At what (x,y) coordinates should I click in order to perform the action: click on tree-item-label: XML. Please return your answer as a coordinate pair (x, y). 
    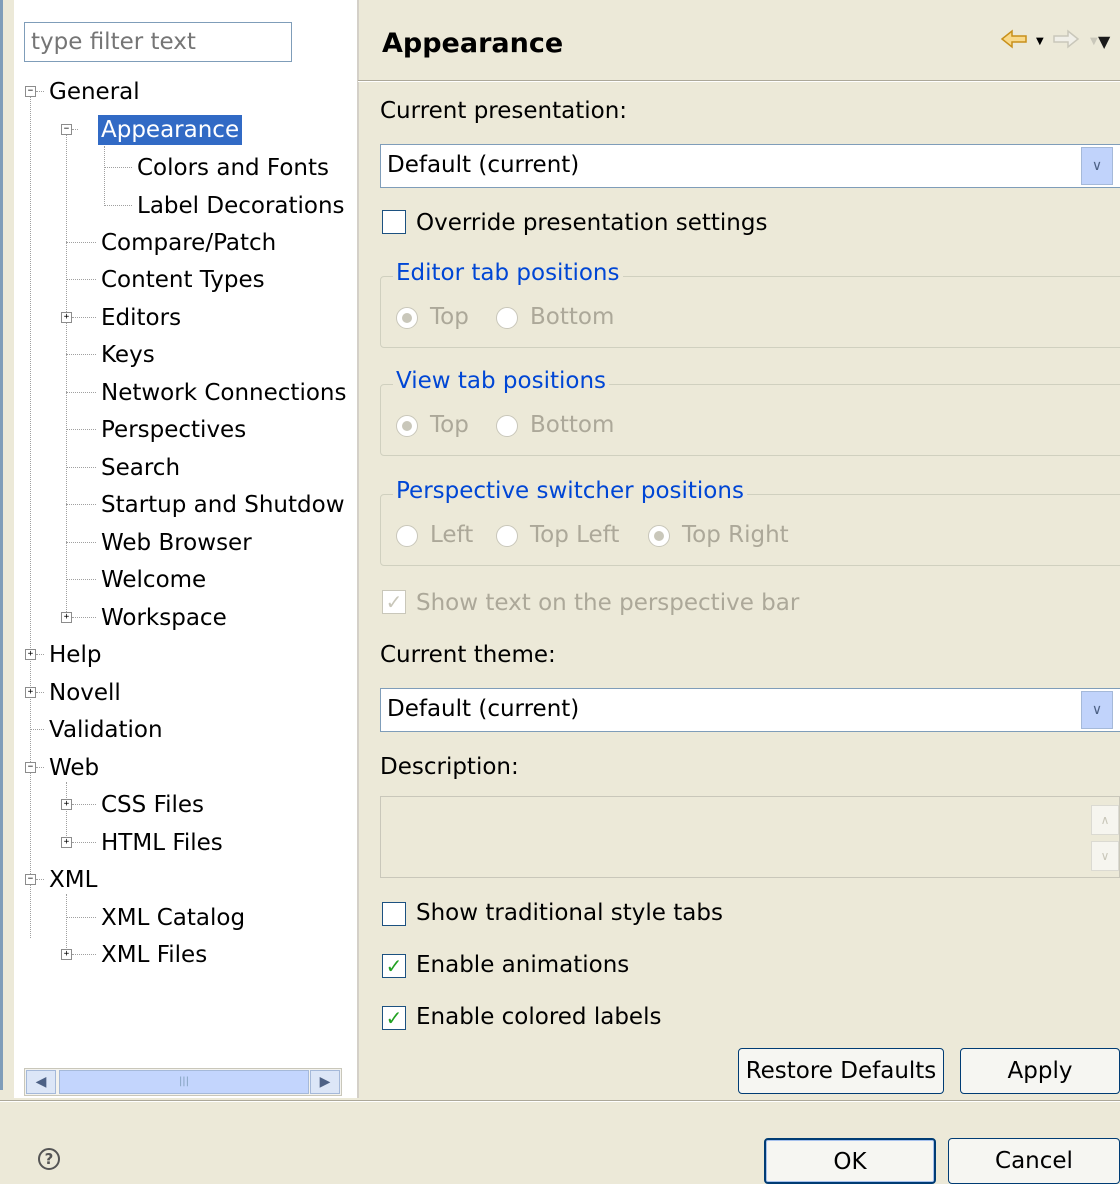
    Looking at the image, I should click on (73, 880).